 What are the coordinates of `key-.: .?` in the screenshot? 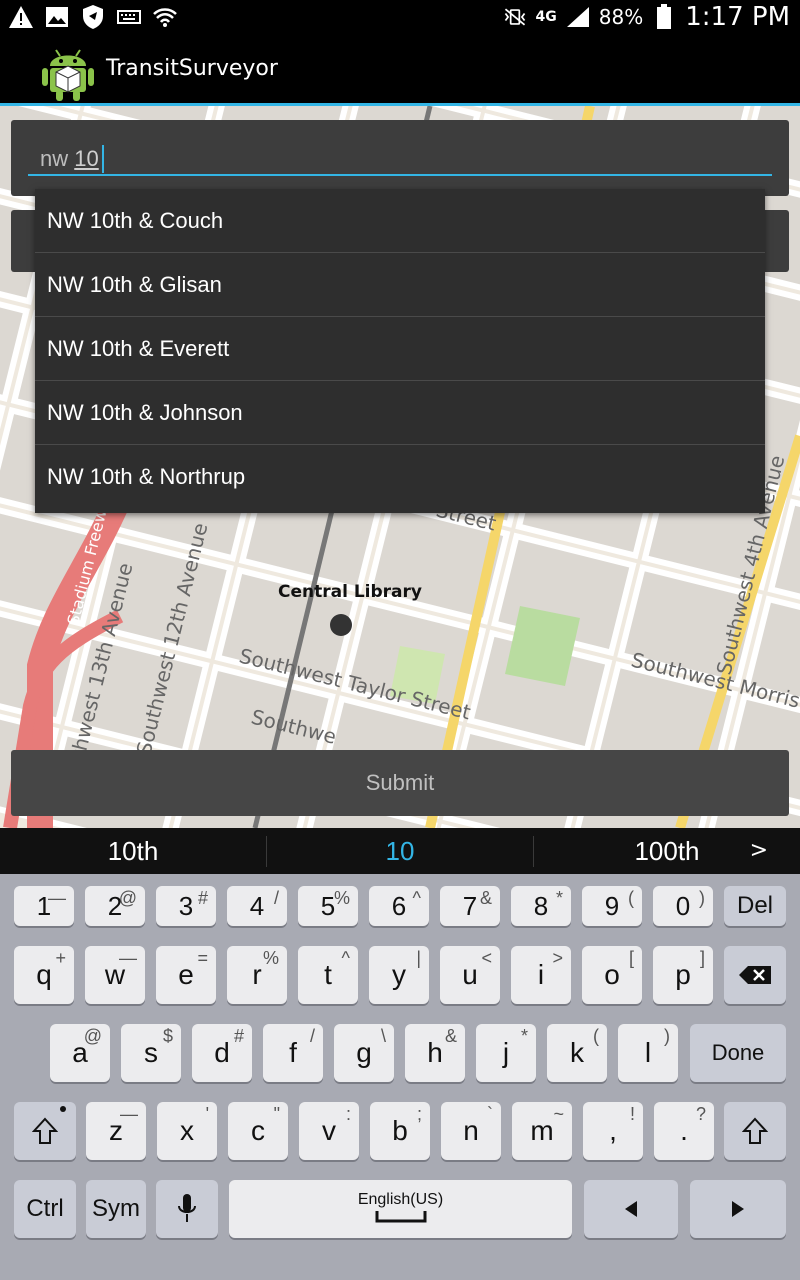 It's located at (684, 1131).